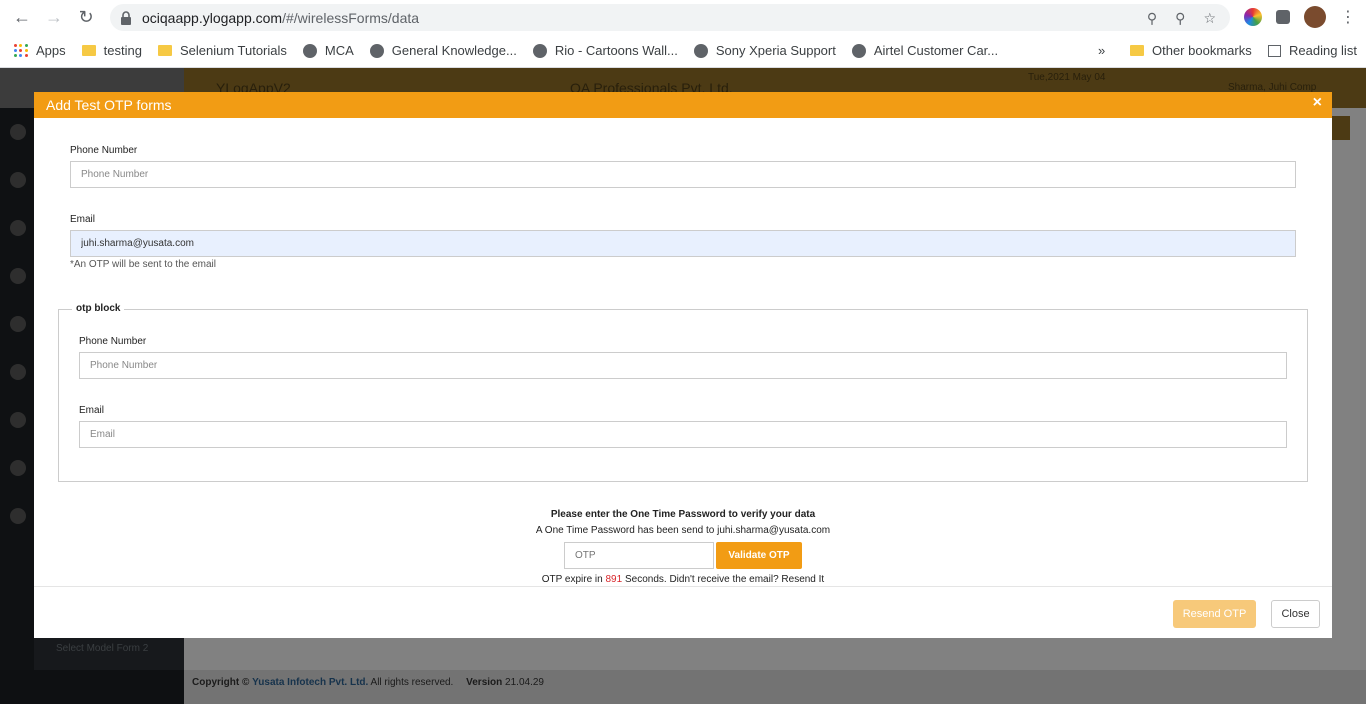 The width and height of the screenshot is (1366, 704). Describe the element at coordinates (683, 612) in the screenshot. I see `modal-footer: Resend OTP Close` at that location.